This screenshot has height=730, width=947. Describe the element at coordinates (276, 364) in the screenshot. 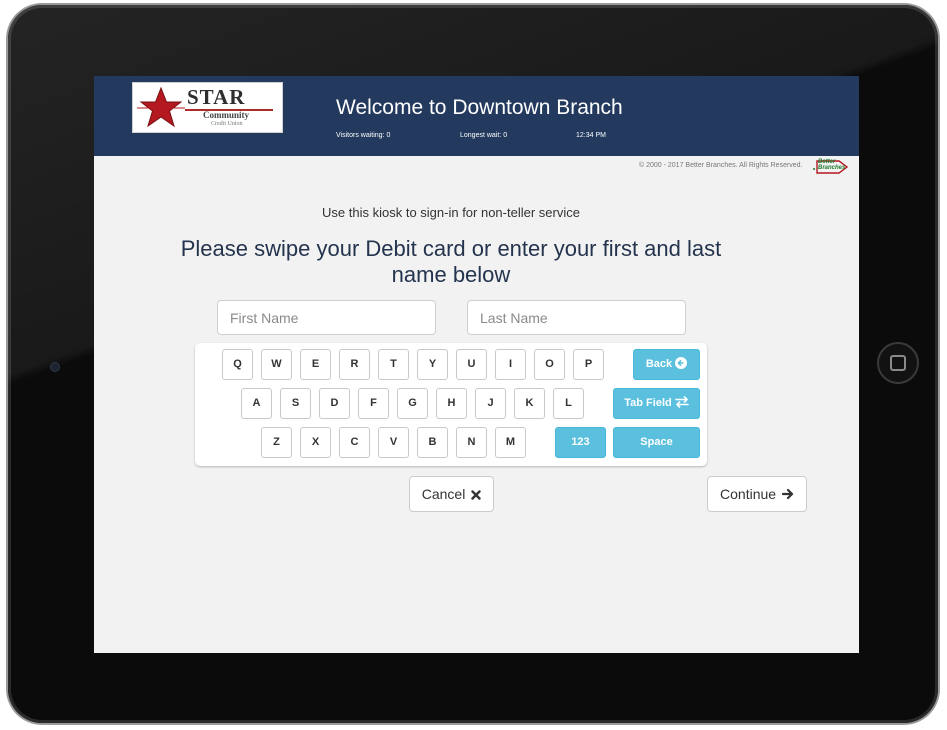

I see `key-w: W` at that location.